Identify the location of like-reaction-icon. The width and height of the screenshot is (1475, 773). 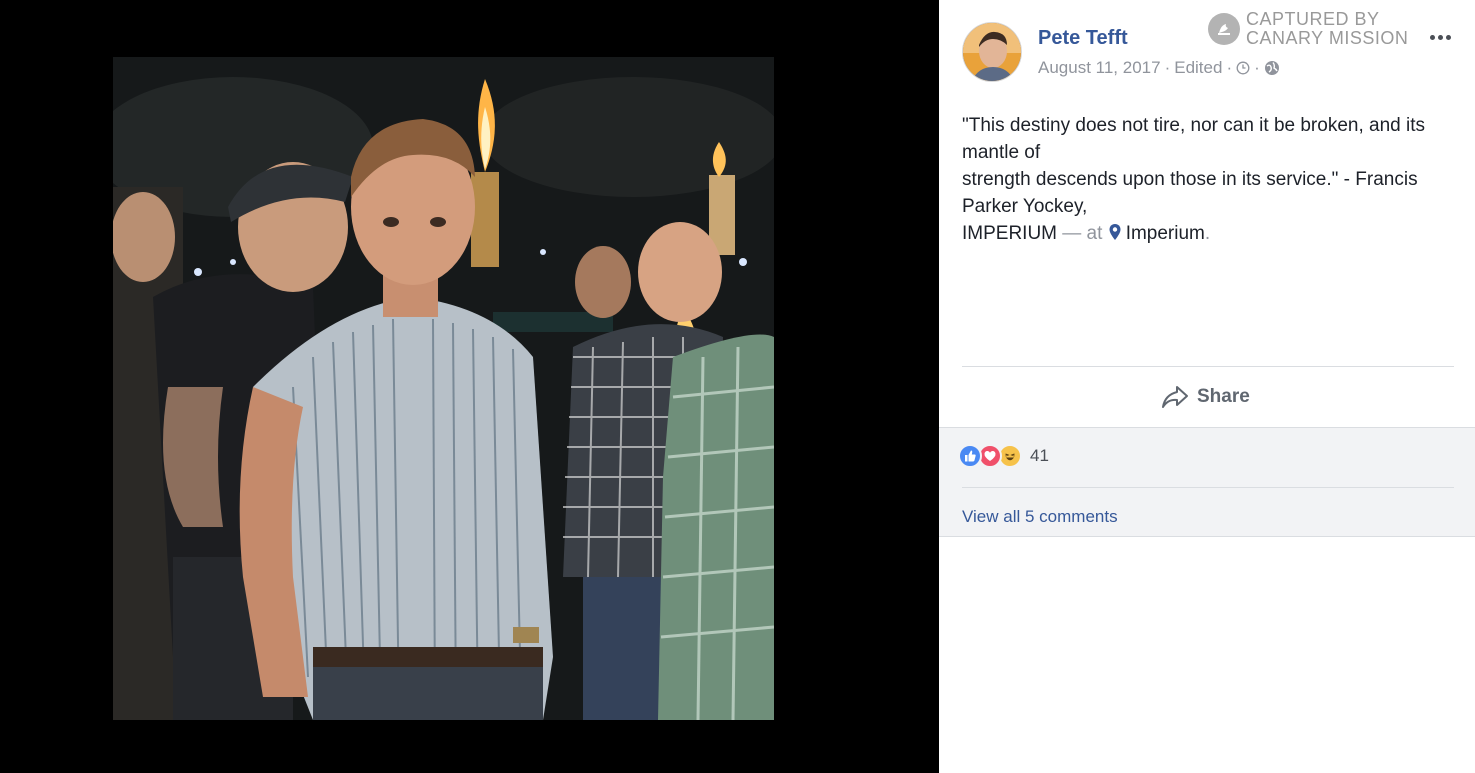
(970, 456).